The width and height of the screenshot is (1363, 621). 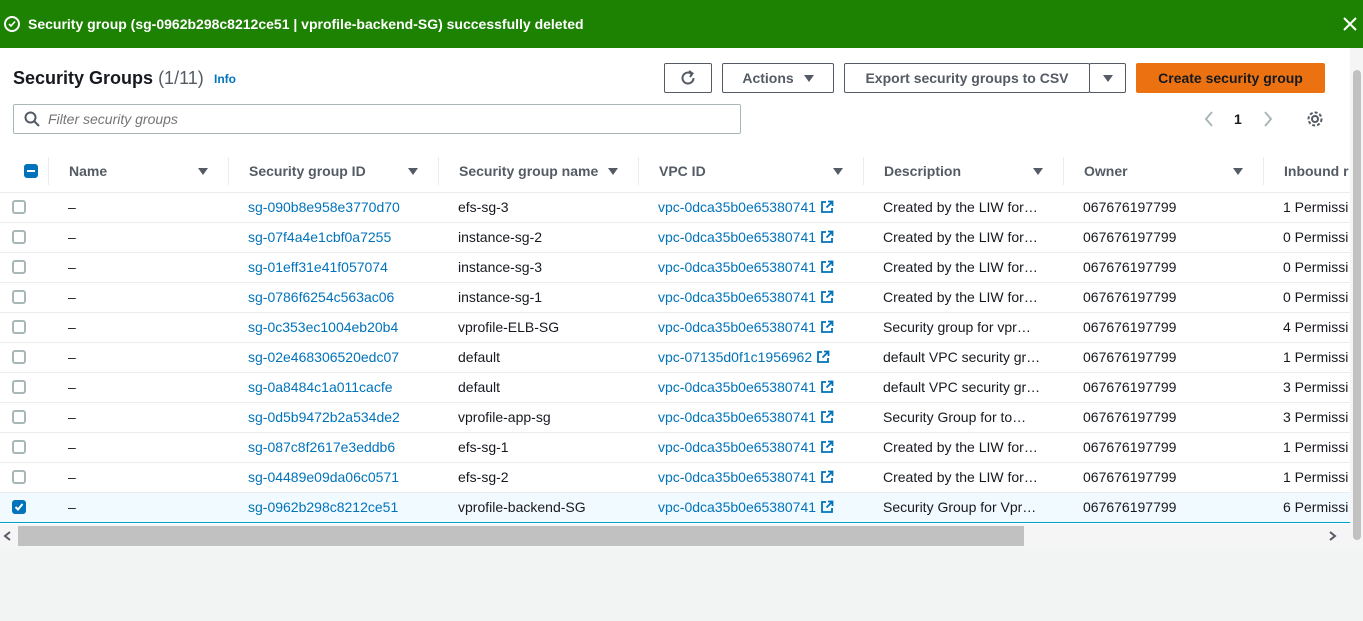 I want to click on column-header-owner: Owner, so click(x=1163, y=170).